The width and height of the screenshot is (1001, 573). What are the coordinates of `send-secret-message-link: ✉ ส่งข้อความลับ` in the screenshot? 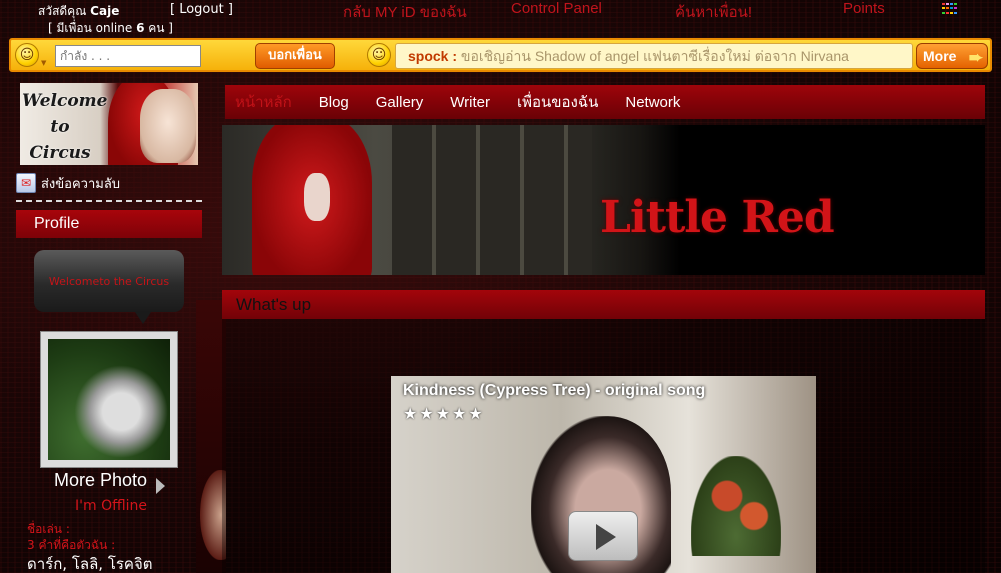 It's located at (68, 183).